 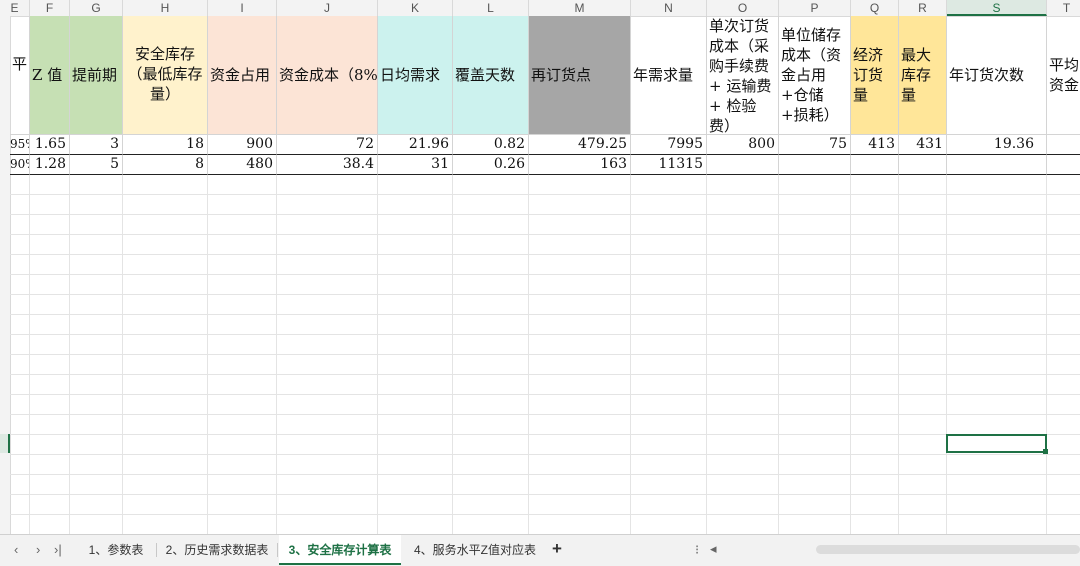 I want to click on data-cell: 75, so click(x=815, y=145).